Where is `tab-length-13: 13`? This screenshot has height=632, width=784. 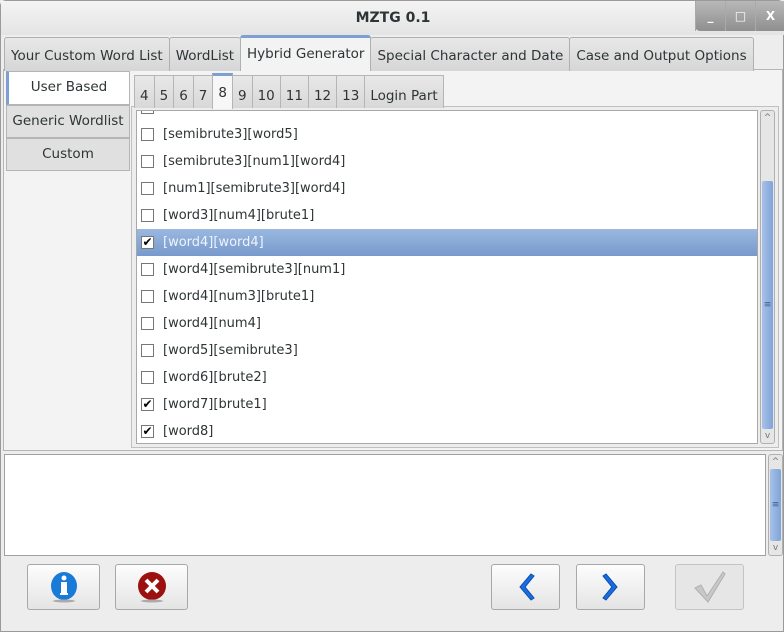 tab-length-13: 13 is located at coordinates (351, 91).